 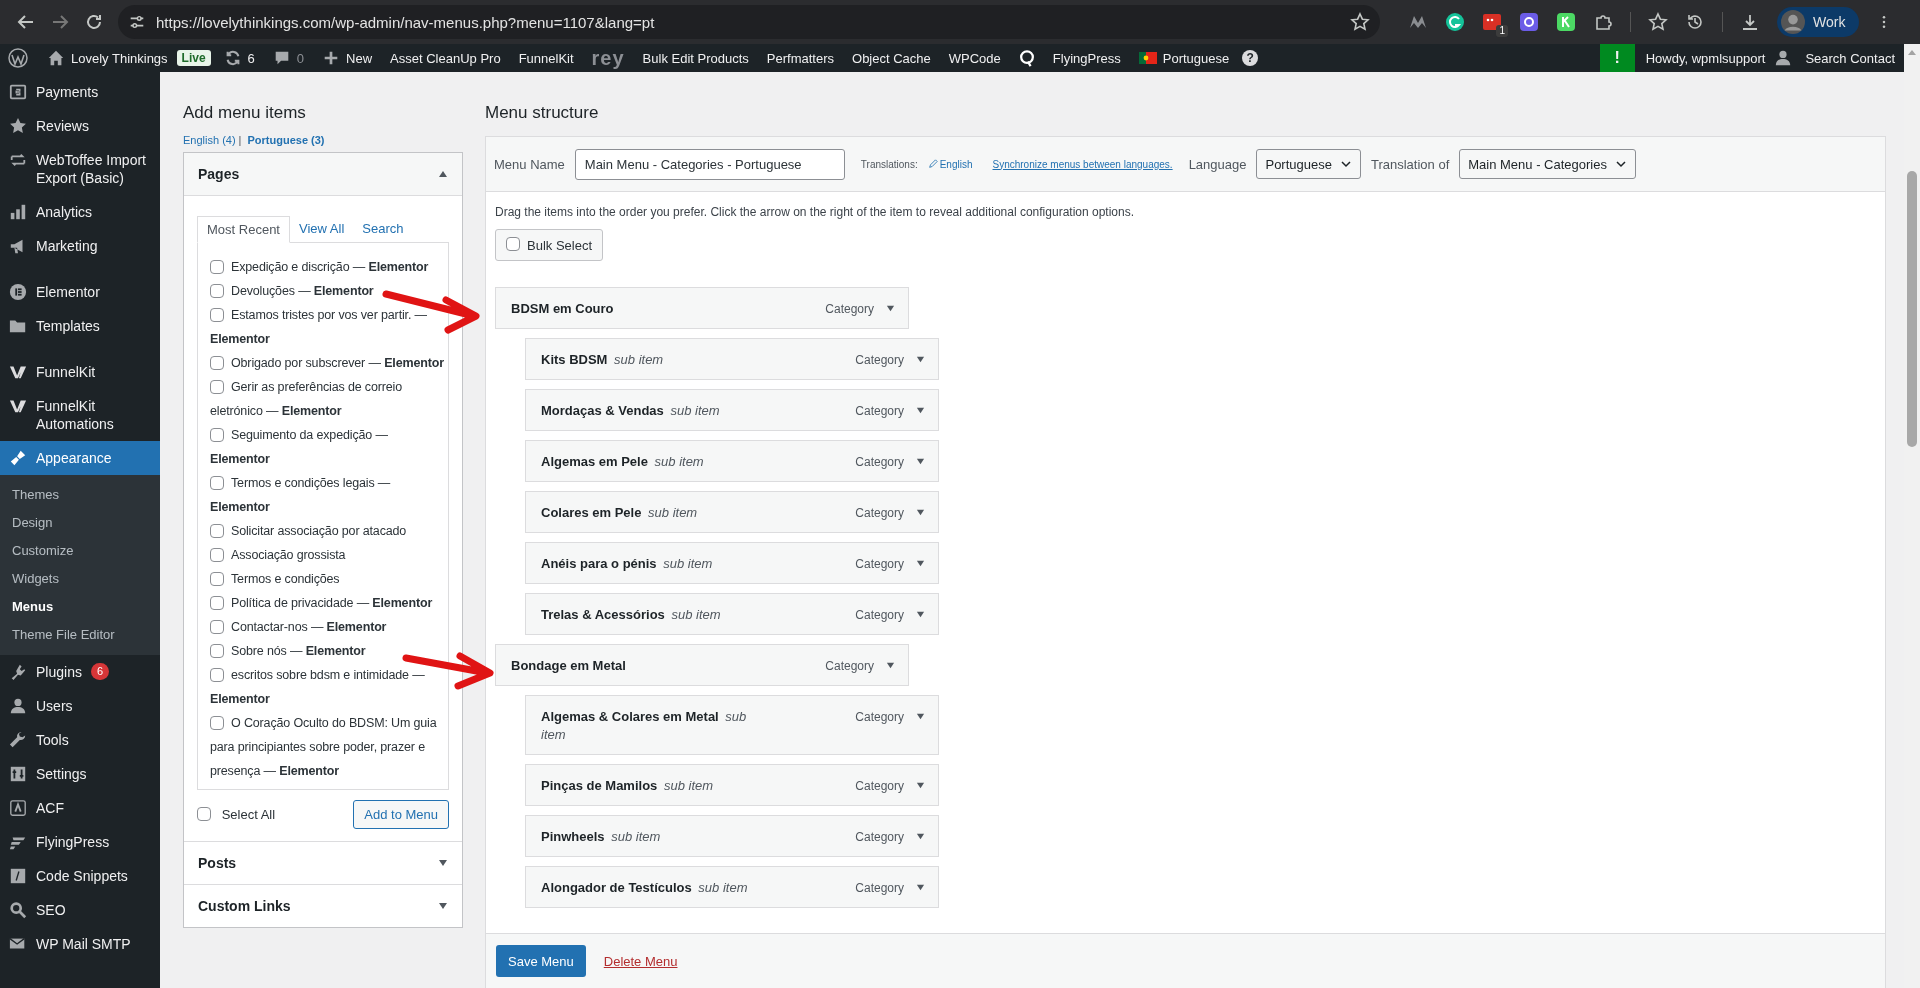 What do you see at coordinates (1184, 58) in the screenshot?
I see `language-switcher: Portuguese` at bounding box center [1184, 58].